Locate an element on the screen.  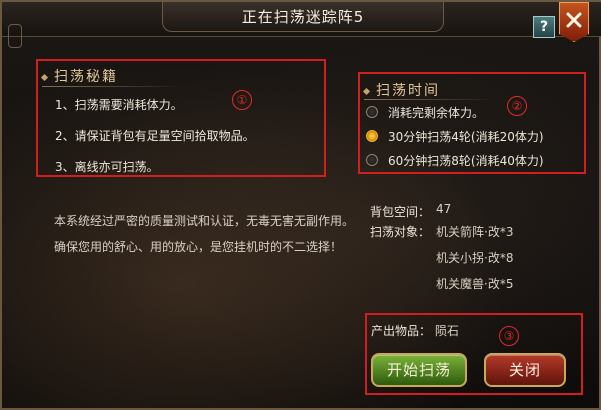
sweep-option-30min: 30分钟扫荡4轮(消耗20体力) is located at coordinates (471, 137).